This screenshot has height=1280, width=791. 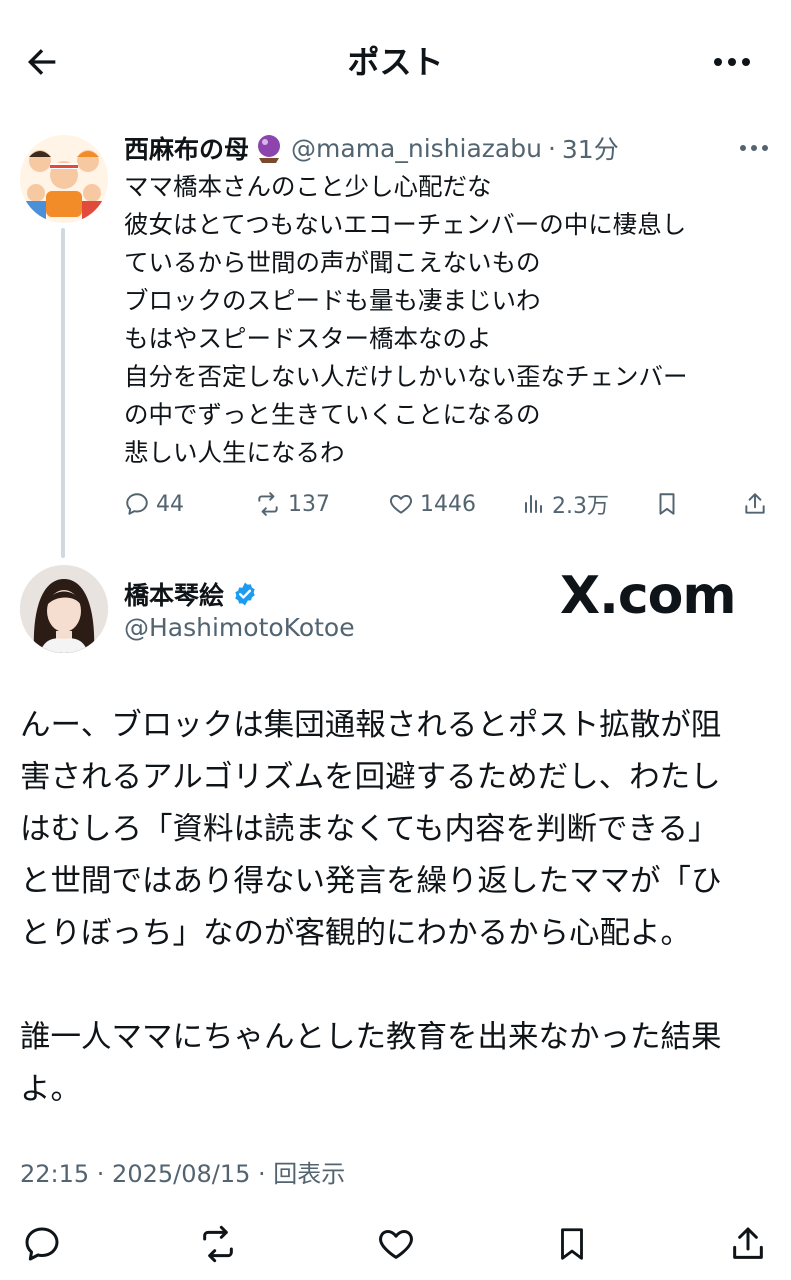 I want to click on repost-count: 137, so click(x=309, y=504).